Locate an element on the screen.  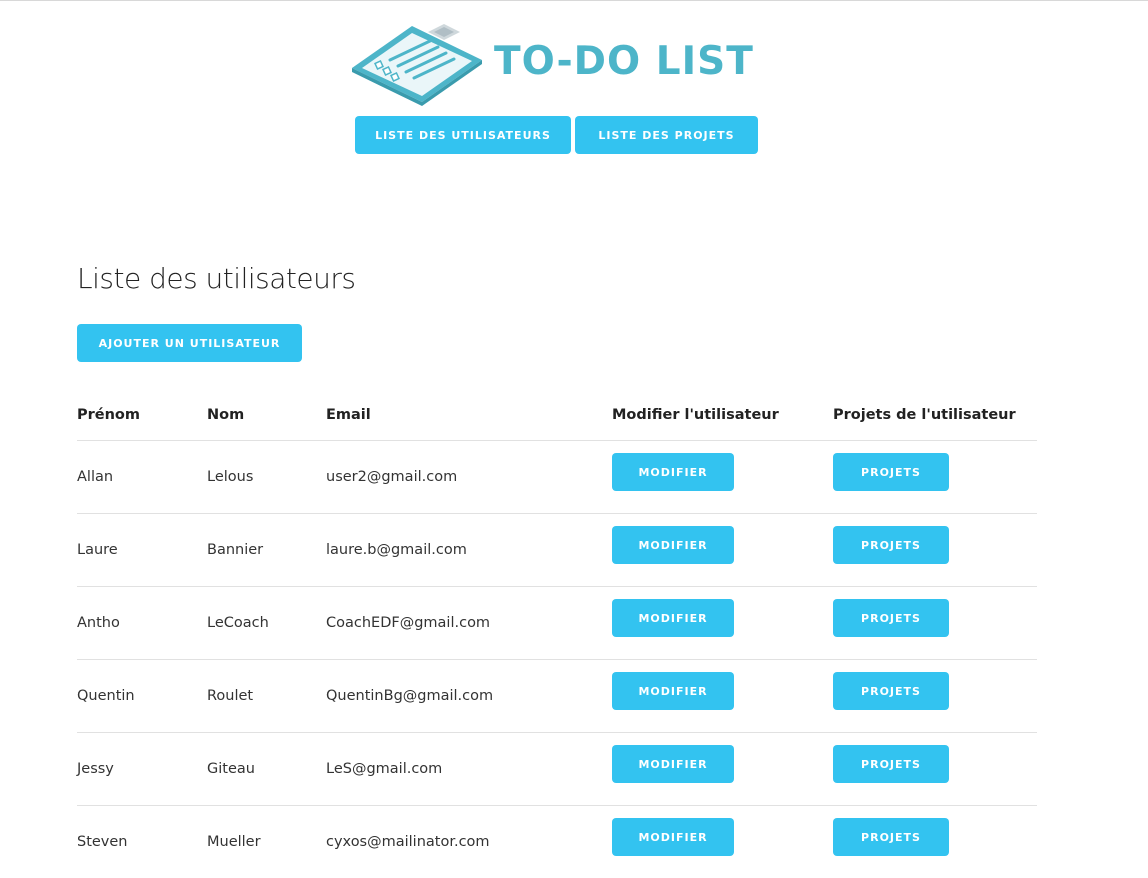
nav-projects-button: LISTE DES PROJETS is located at coordinates (666, 135).